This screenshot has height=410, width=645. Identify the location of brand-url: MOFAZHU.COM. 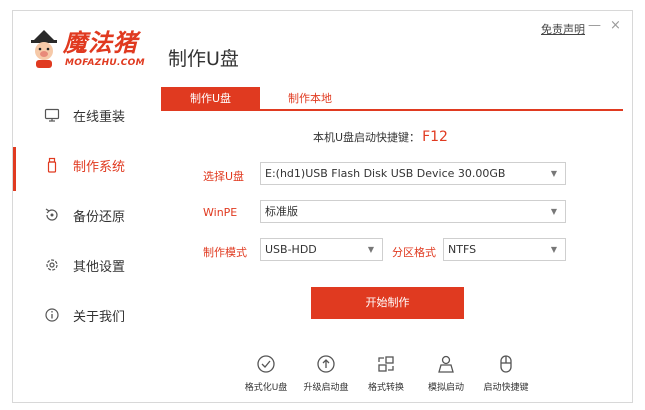
(105, 63).